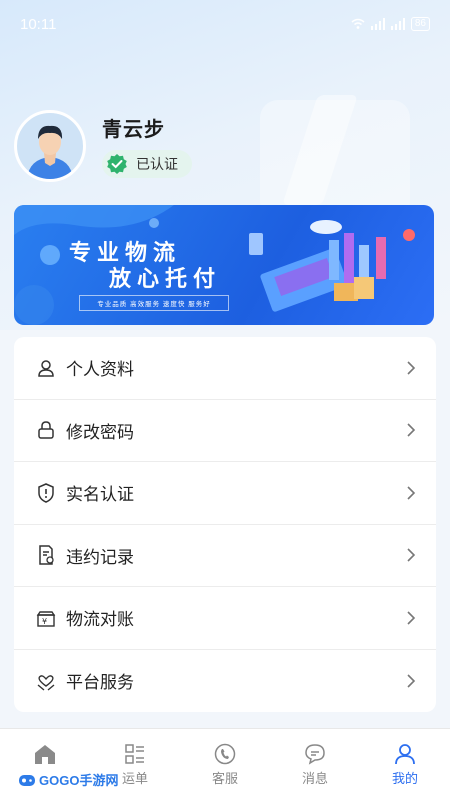  Describe the element at coordinates (100, 557) in the screenshot. I see `menu-label: 违约记录` at that location.